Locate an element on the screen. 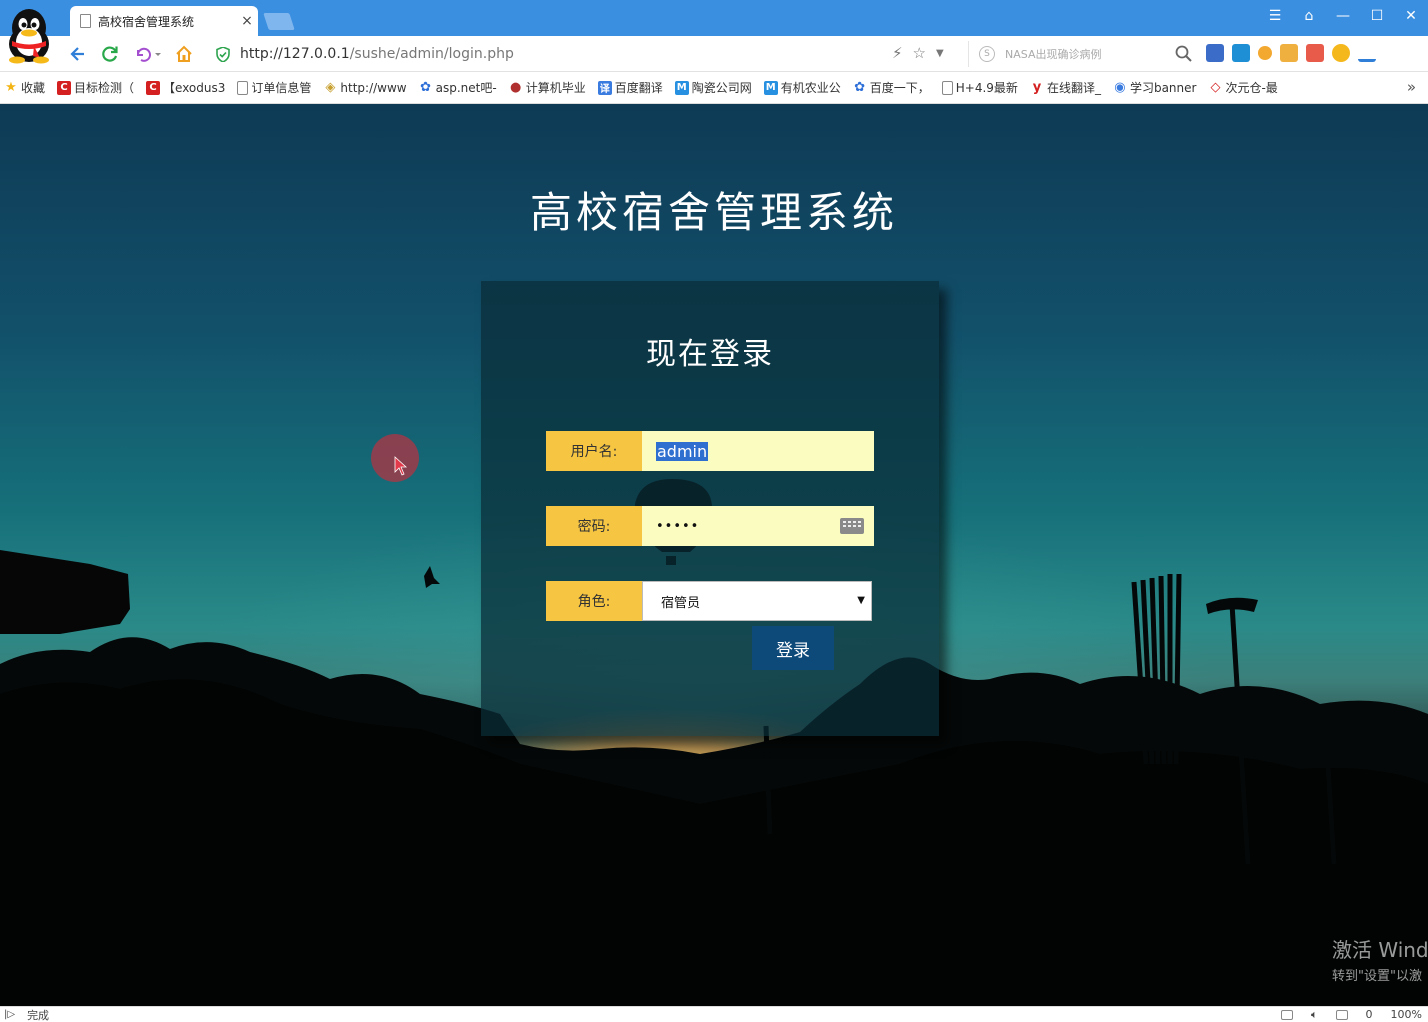 The image size is (1428, 1022). password-value: ••••• is located at coordinates (678, 526).